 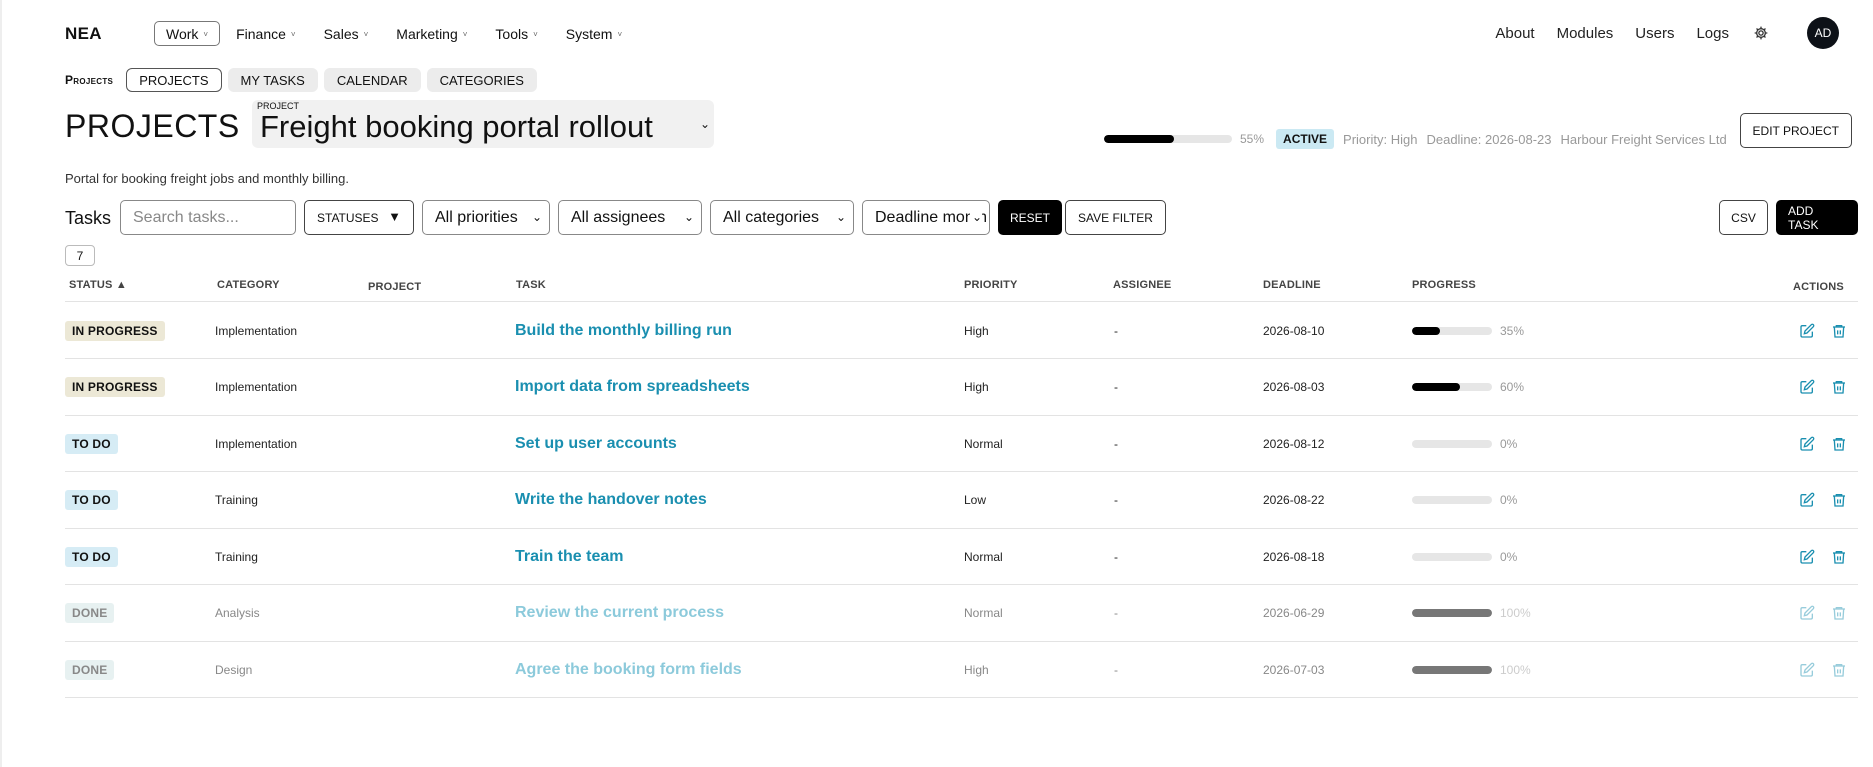 What do you see at coordinates (1294, 330) in the screenshot?
I see `deadline-cell: 2026-08-10` at bounding box center [1294, 330].